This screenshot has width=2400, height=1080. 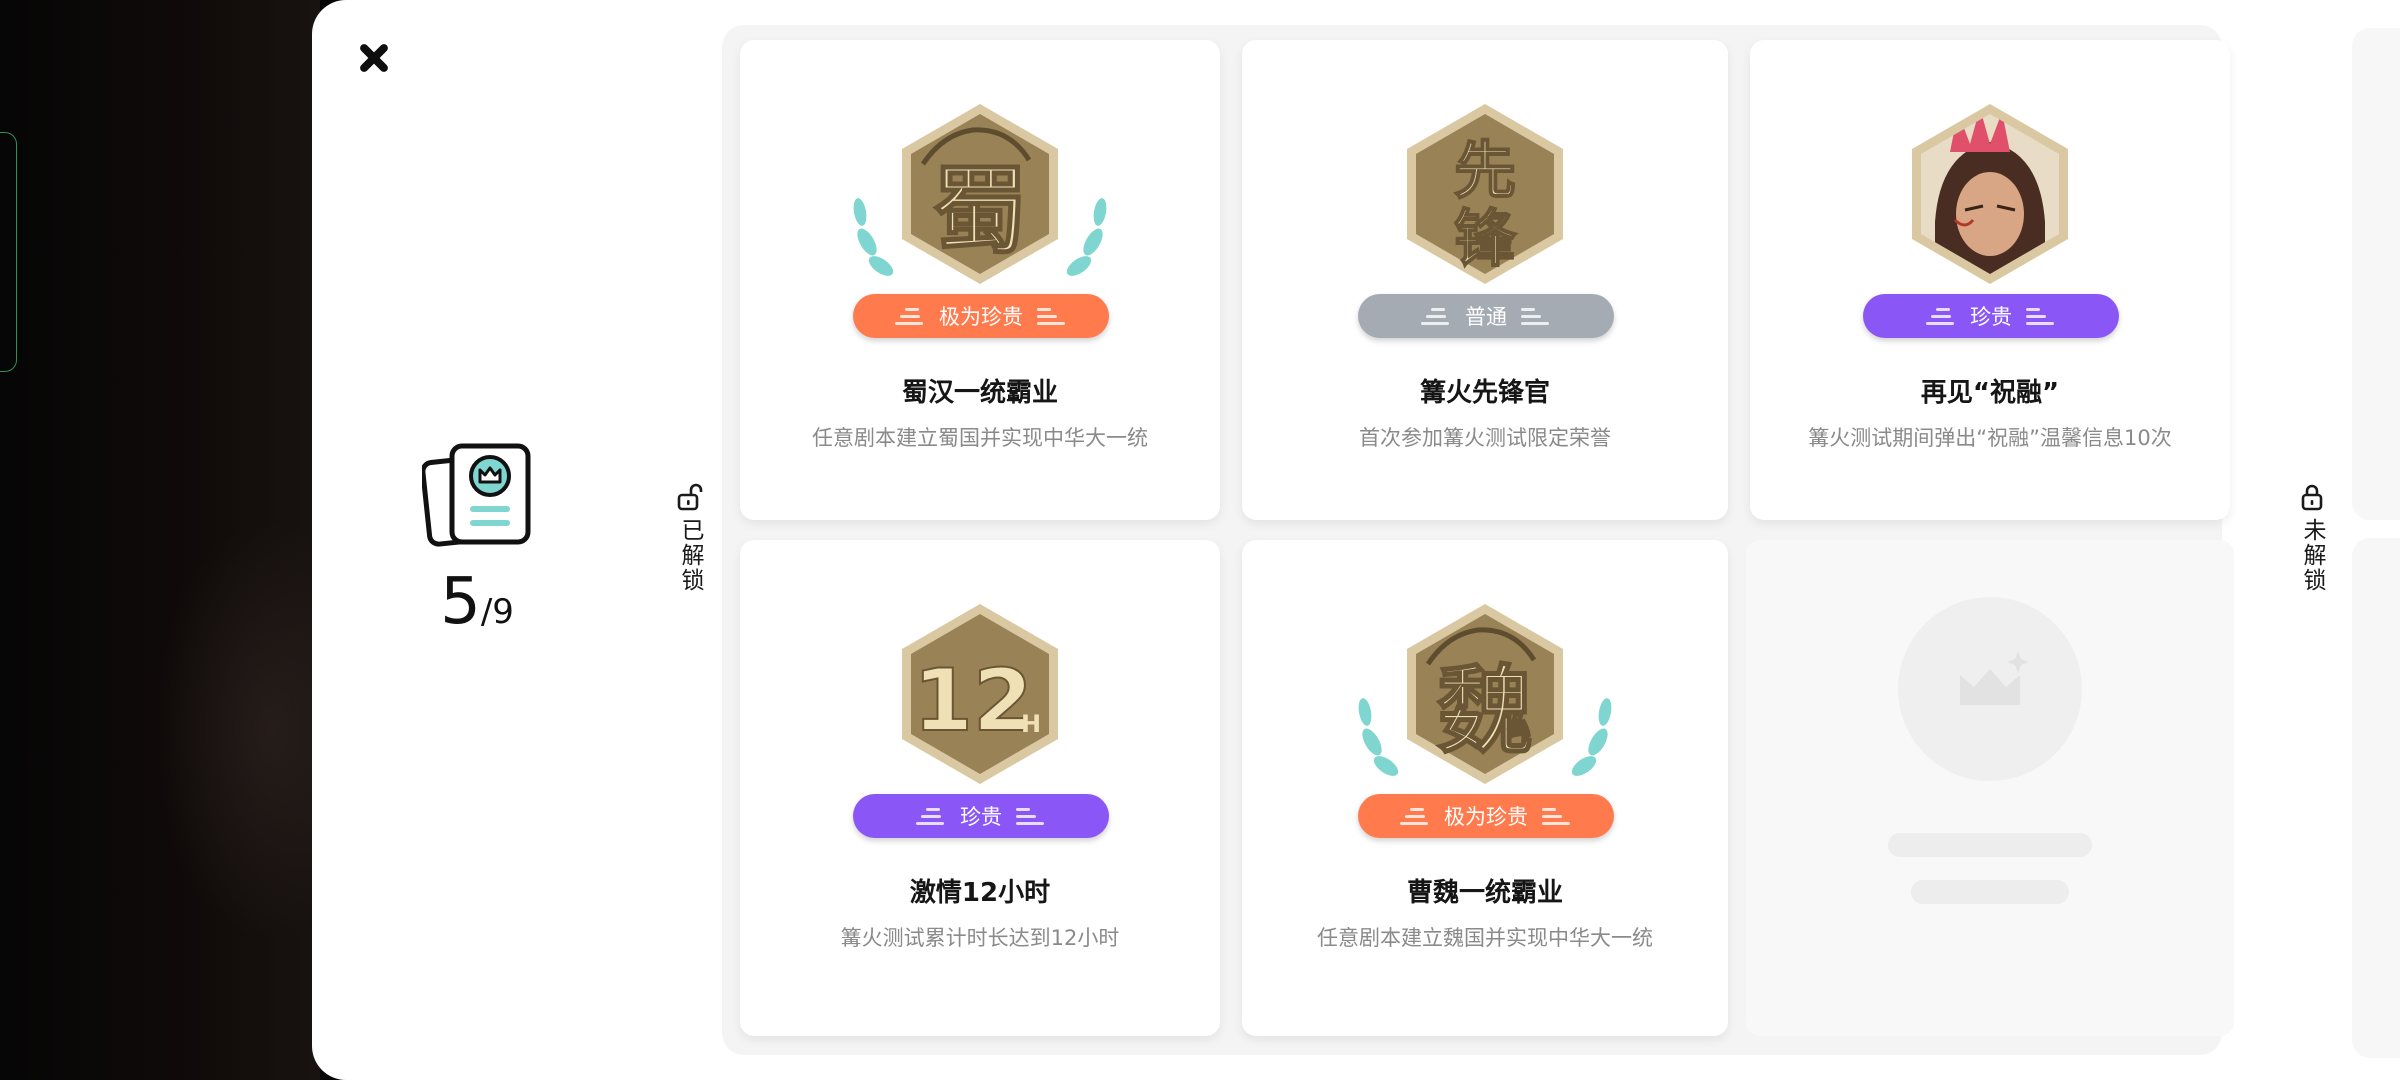 What do you see at coordinates (973, 701) in the screenshot?
I see `badge-glyph: 12` at bounding box center [973, 701].